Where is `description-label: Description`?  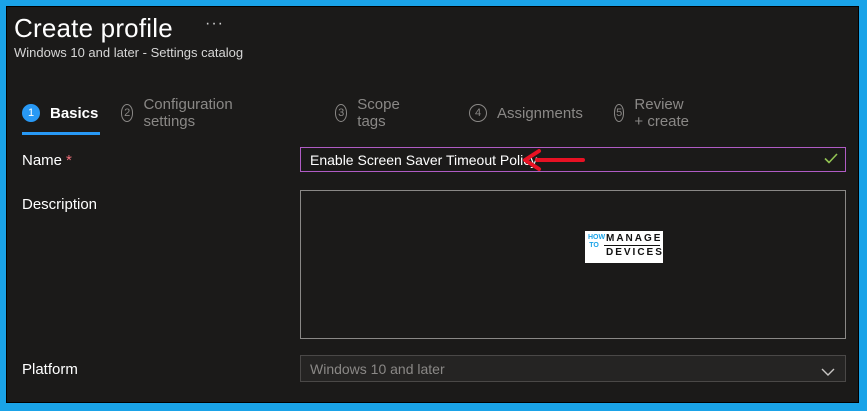
description-label: Description is located at coordinates (60, 204).